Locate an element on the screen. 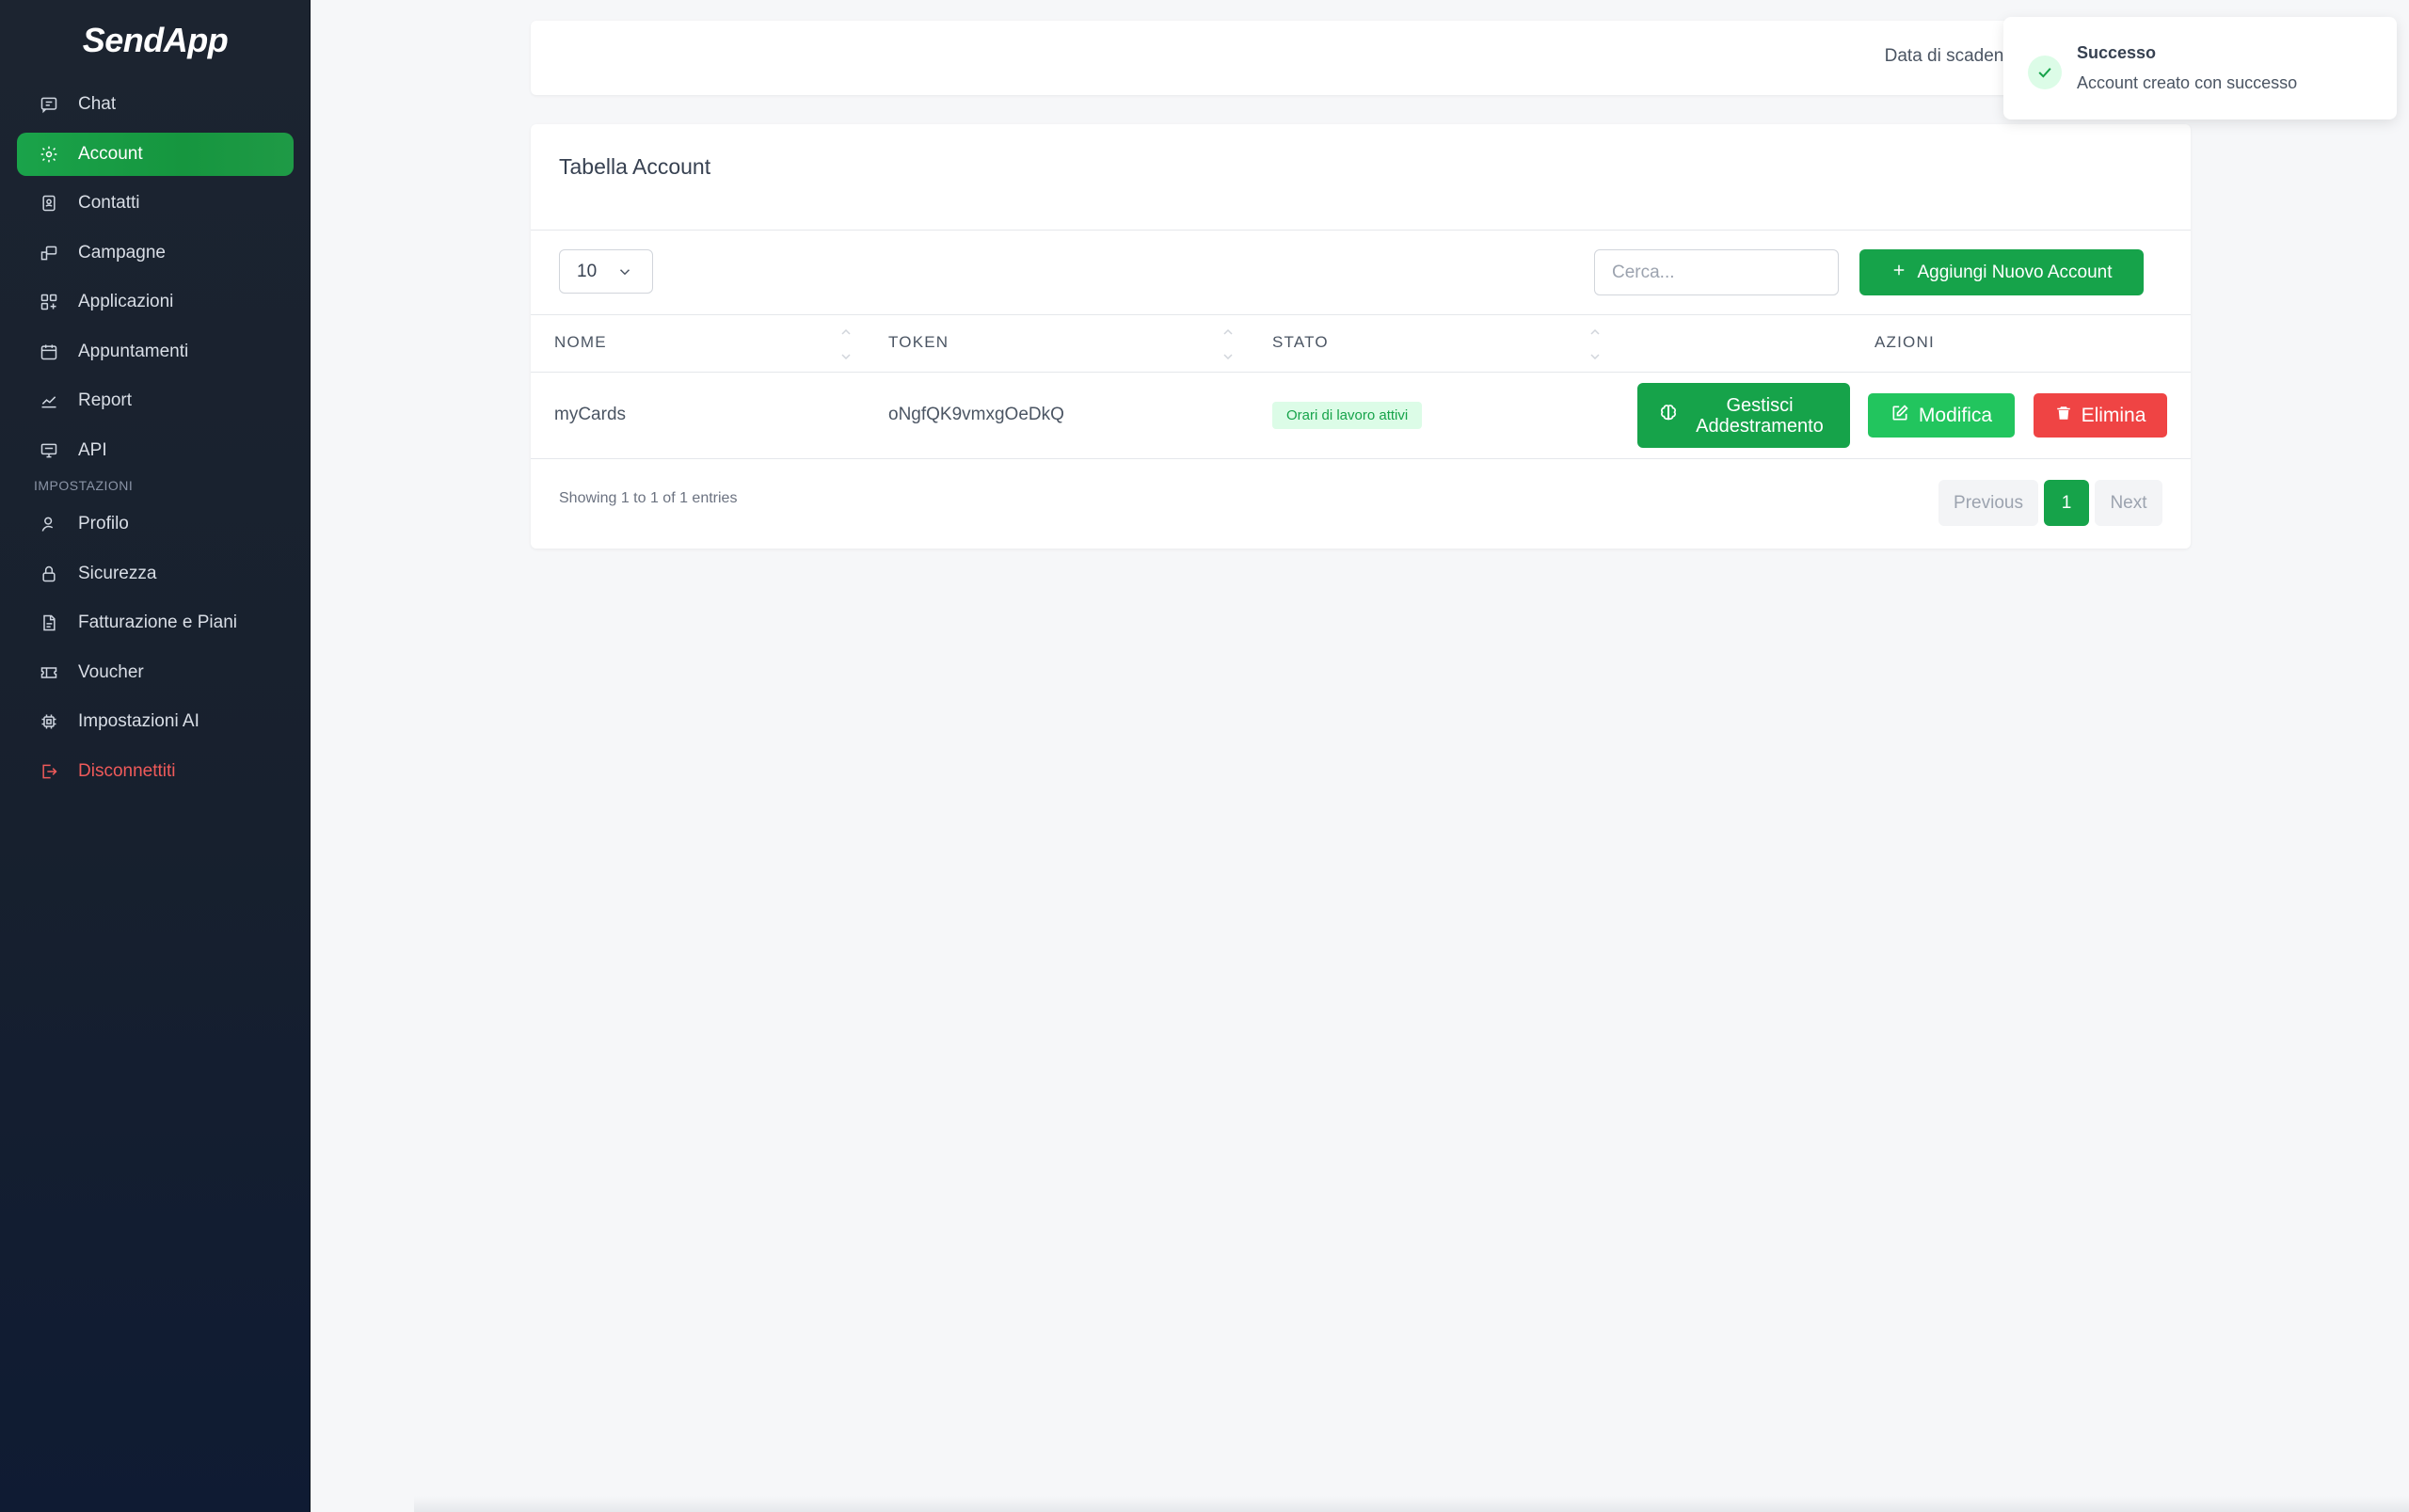 The width and height of the screenshot is (2409, 1512). settings-section-label: IMPOSTAZIONI is located at coordinates (84, 486).